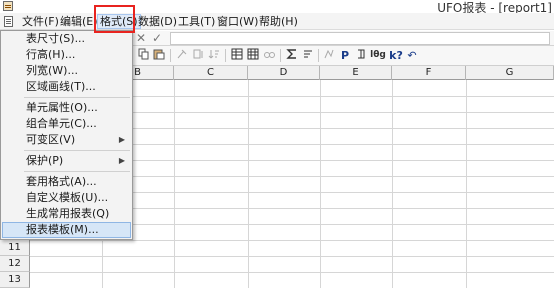 This screenshot has width=554, height=288. Describe the element at coordinates (429, 73) in the screenshot. I see `column-header: F` at that location.